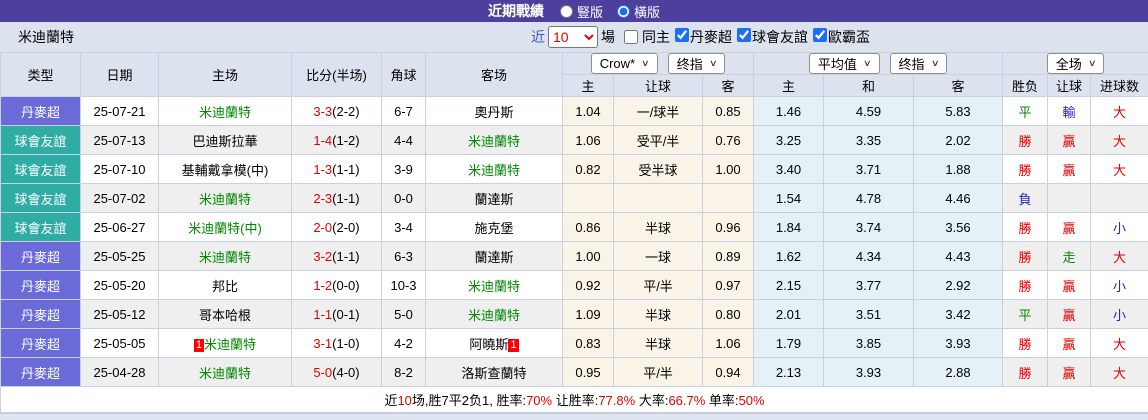 The width and height of the screenshot is (1148, 420). Describe the element at coordinates (658, 111) in the screenshot. I see `crow-handicap-line: 一/球半` at that location.